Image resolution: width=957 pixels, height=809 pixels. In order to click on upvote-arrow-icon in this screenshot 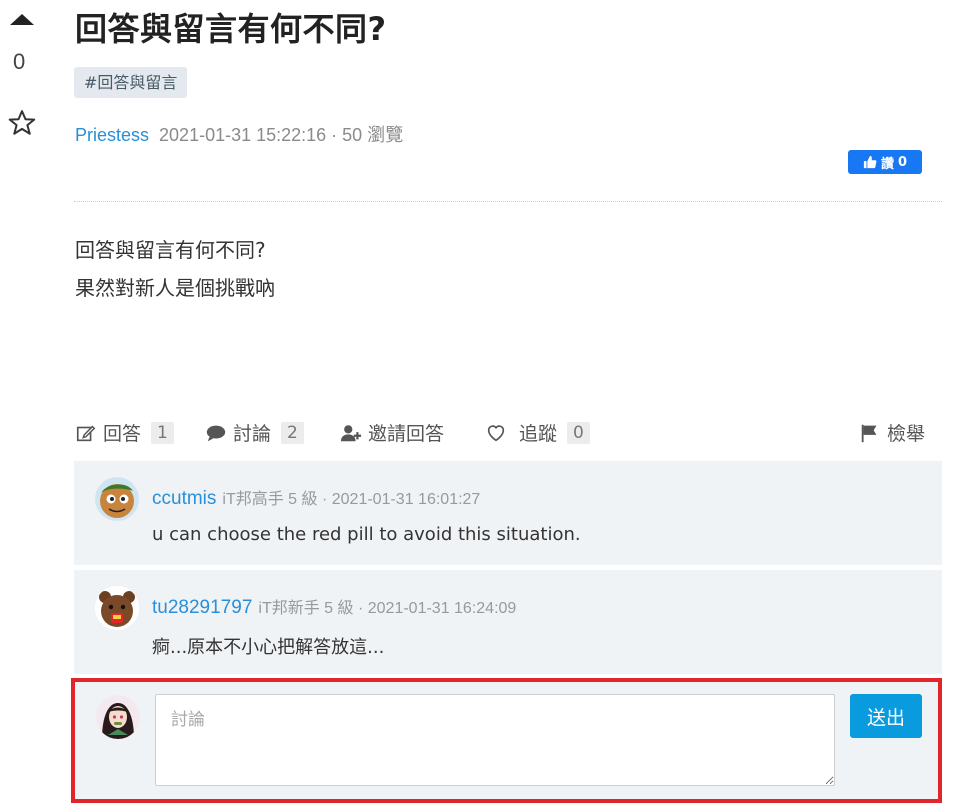, I will do `click(22, 19)`.